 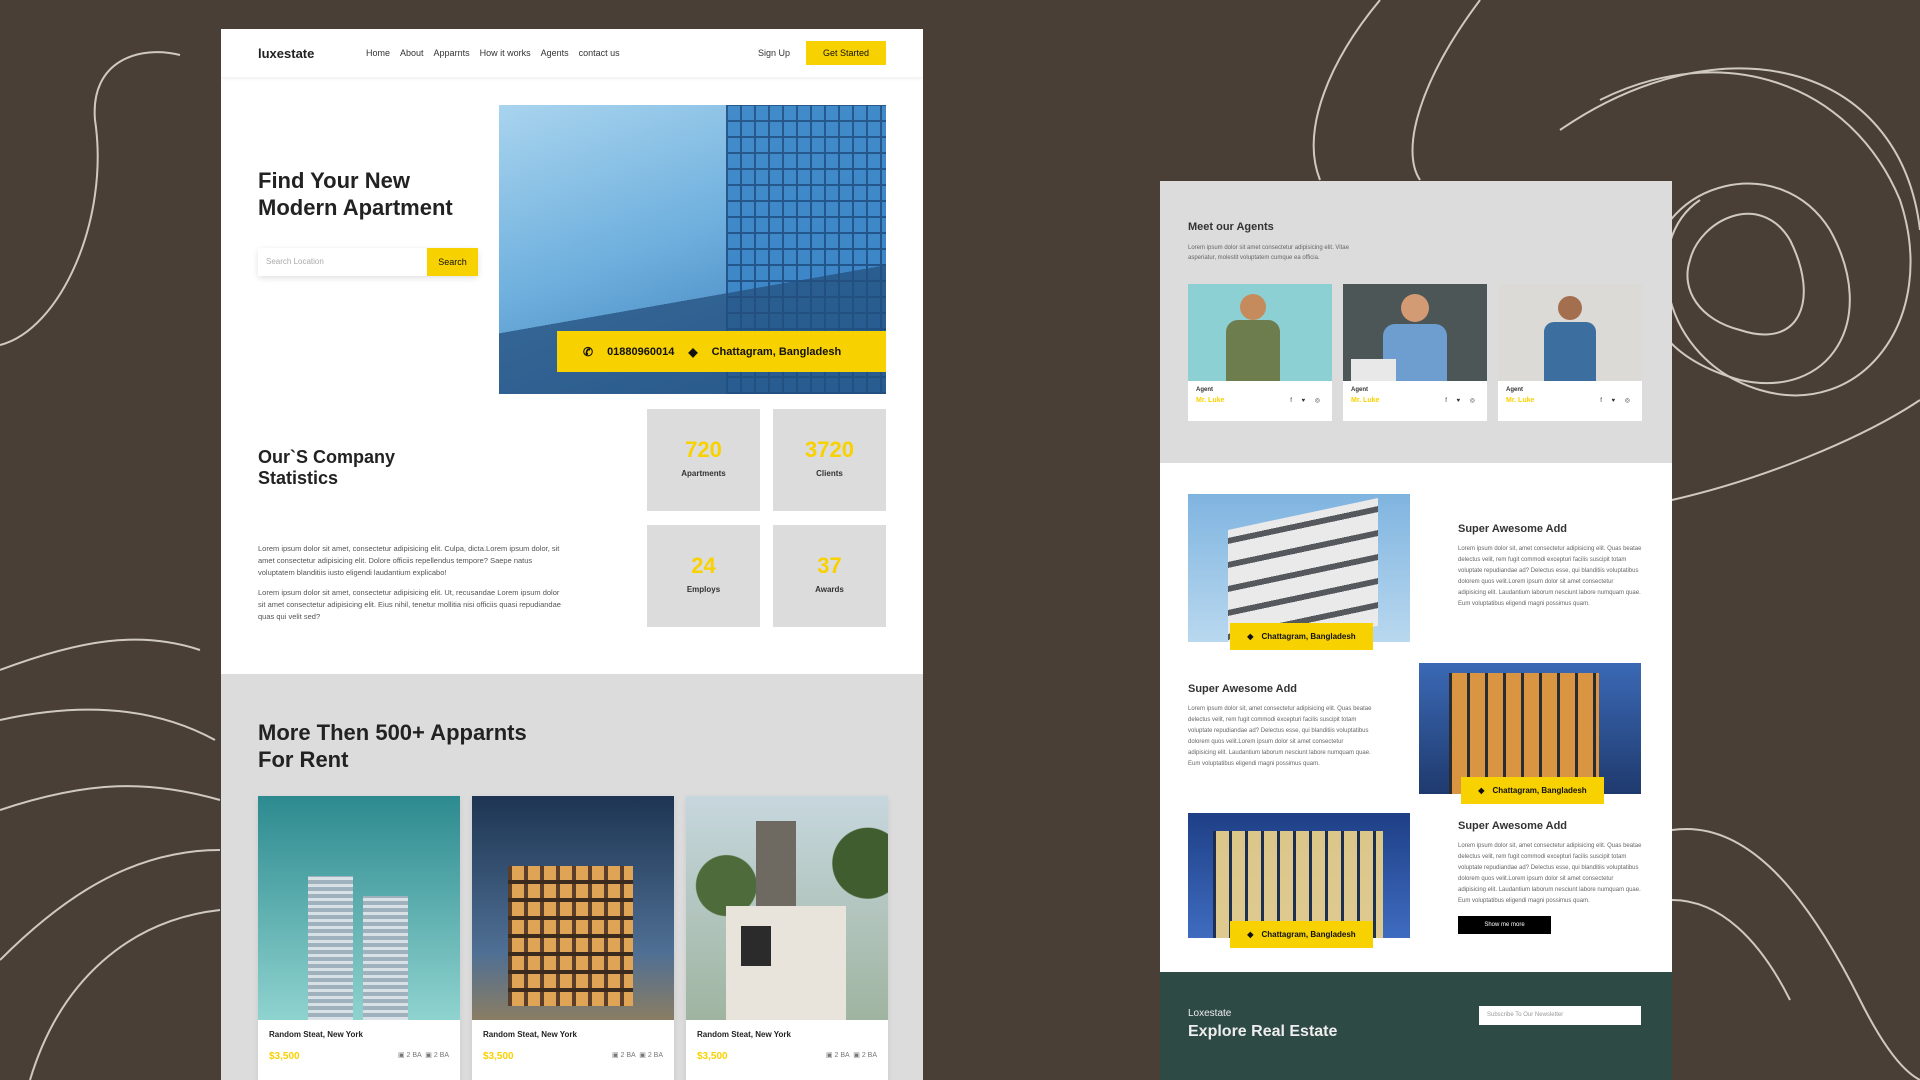 What do you see at coordinates (378, 53) in the screenshot?
I see `nav-link-home: Home` at bounding box center [378, 53].